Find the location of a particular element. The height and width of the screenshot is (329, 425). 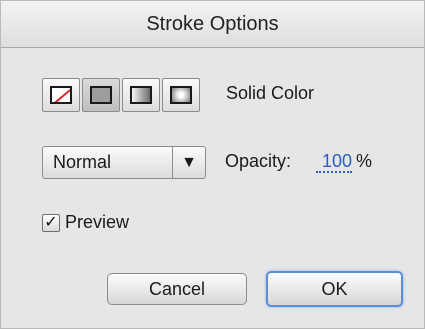

none-swatch-button is located at coordinates (61, 95).